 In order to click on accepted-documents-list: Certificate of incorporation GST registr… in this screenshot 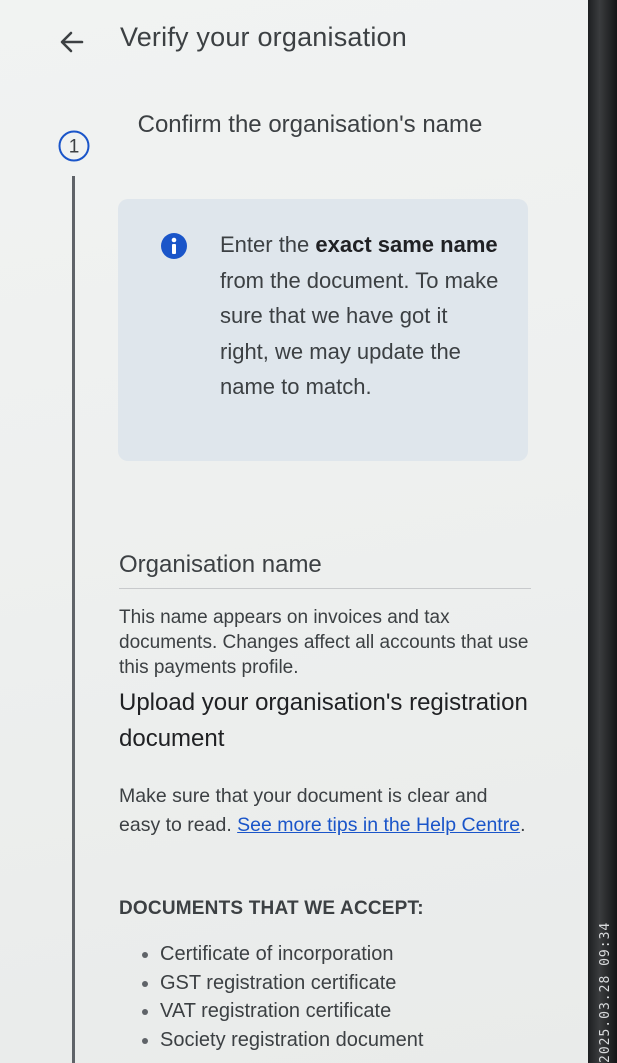, I will do `click(281, 997)`.